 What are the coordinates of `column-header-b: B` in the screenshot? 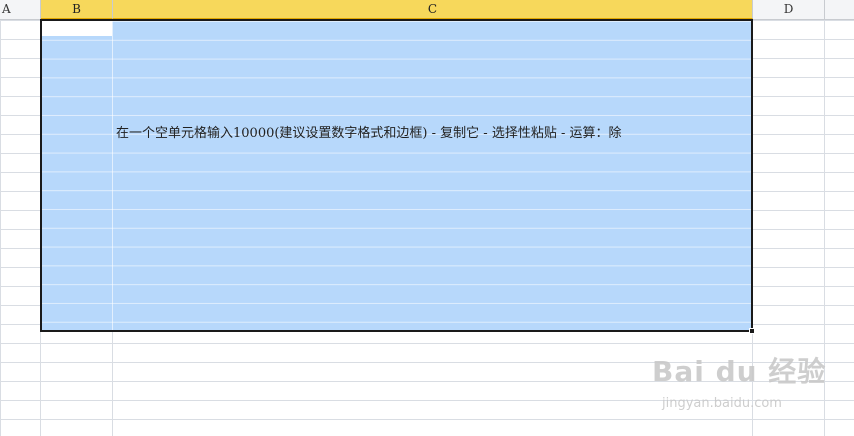 It's located at (77, 9).